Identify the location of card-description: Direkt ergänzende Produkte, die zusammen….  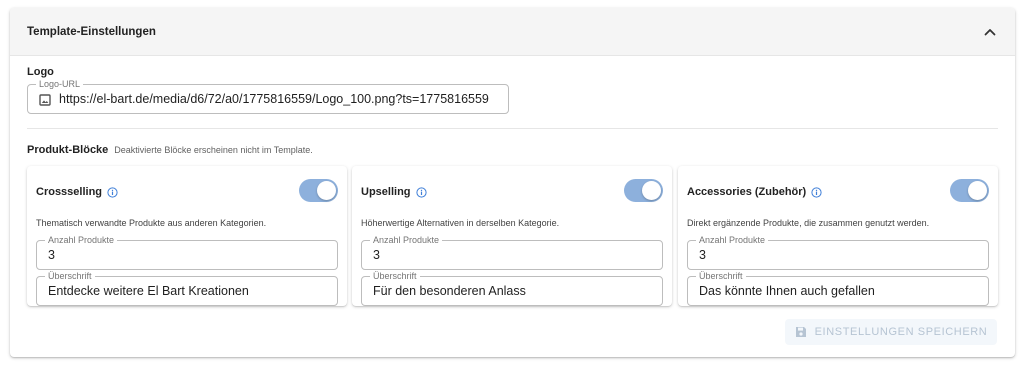
(808, 223).